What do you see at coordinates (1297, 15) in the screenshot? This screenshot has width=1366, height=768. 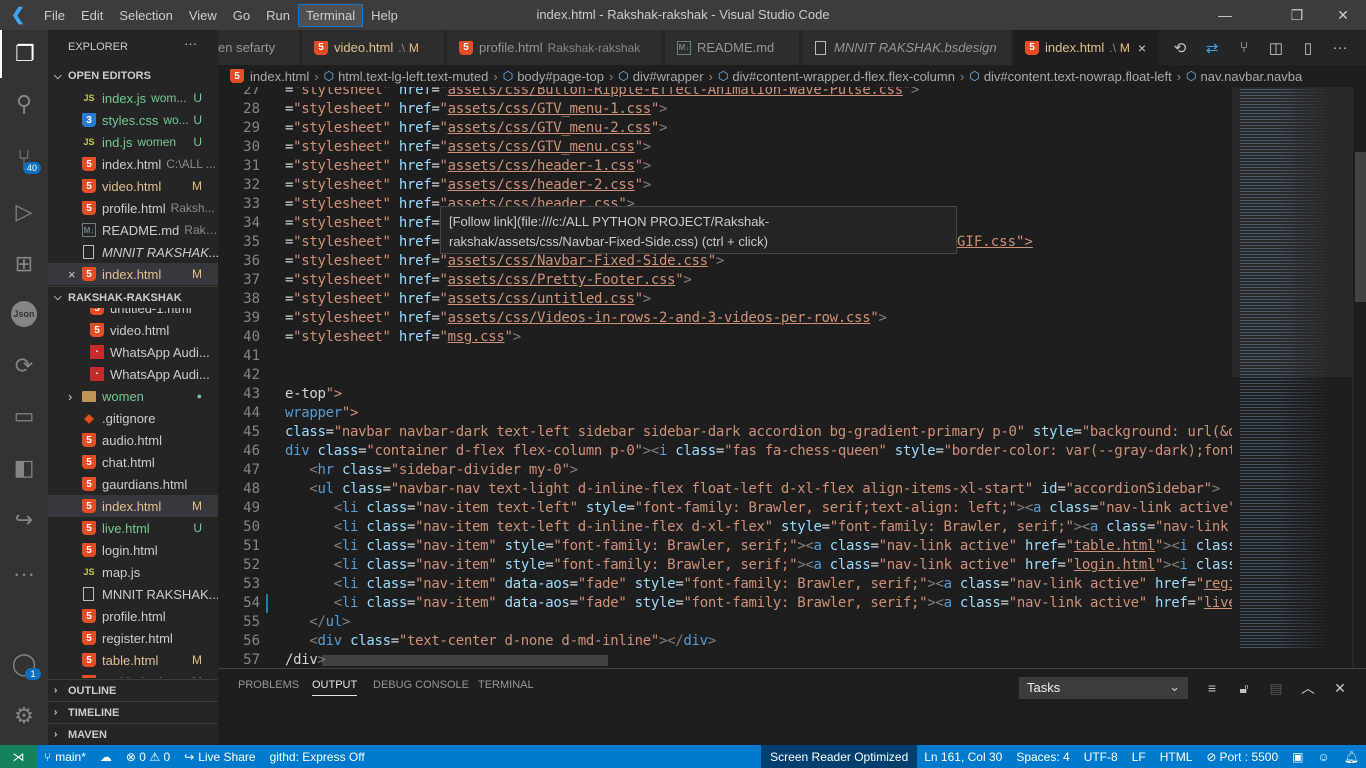 I see `restore-button: ❐` at bounding box center [1297, 15].